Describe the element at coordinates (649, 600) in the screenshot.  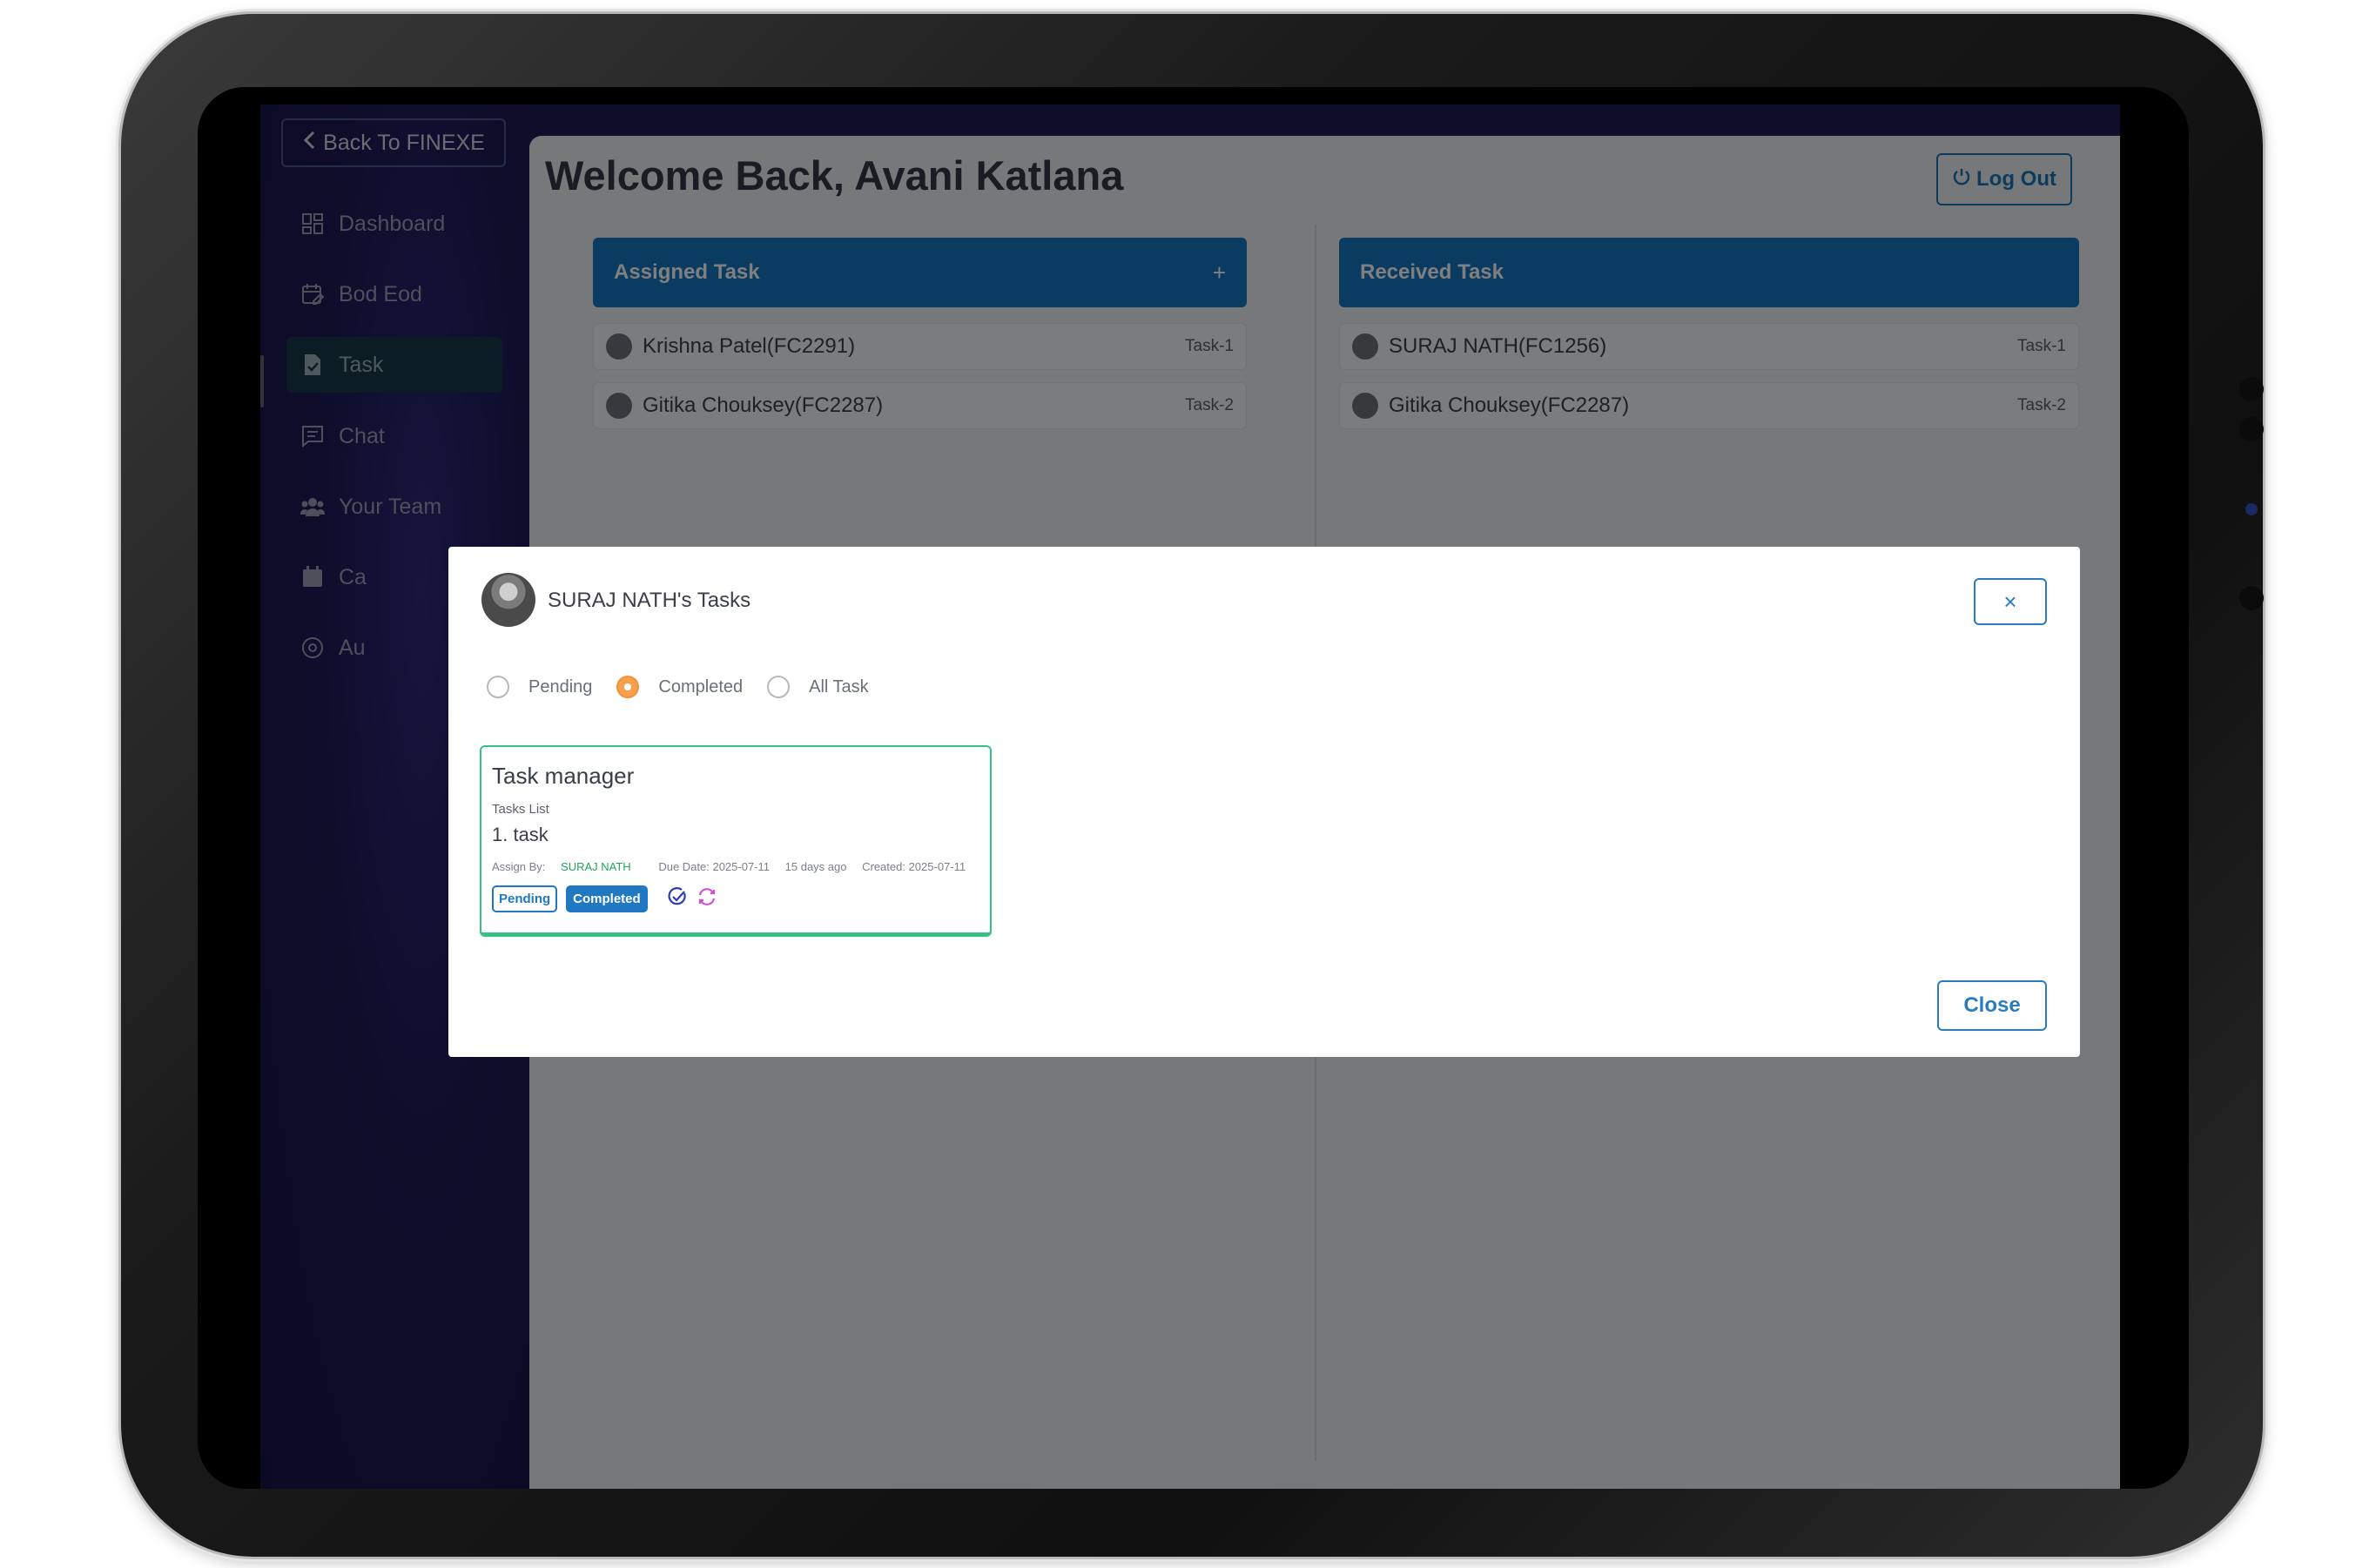
I see `modal-title: SURAJ NATH's Tasks` at that location.